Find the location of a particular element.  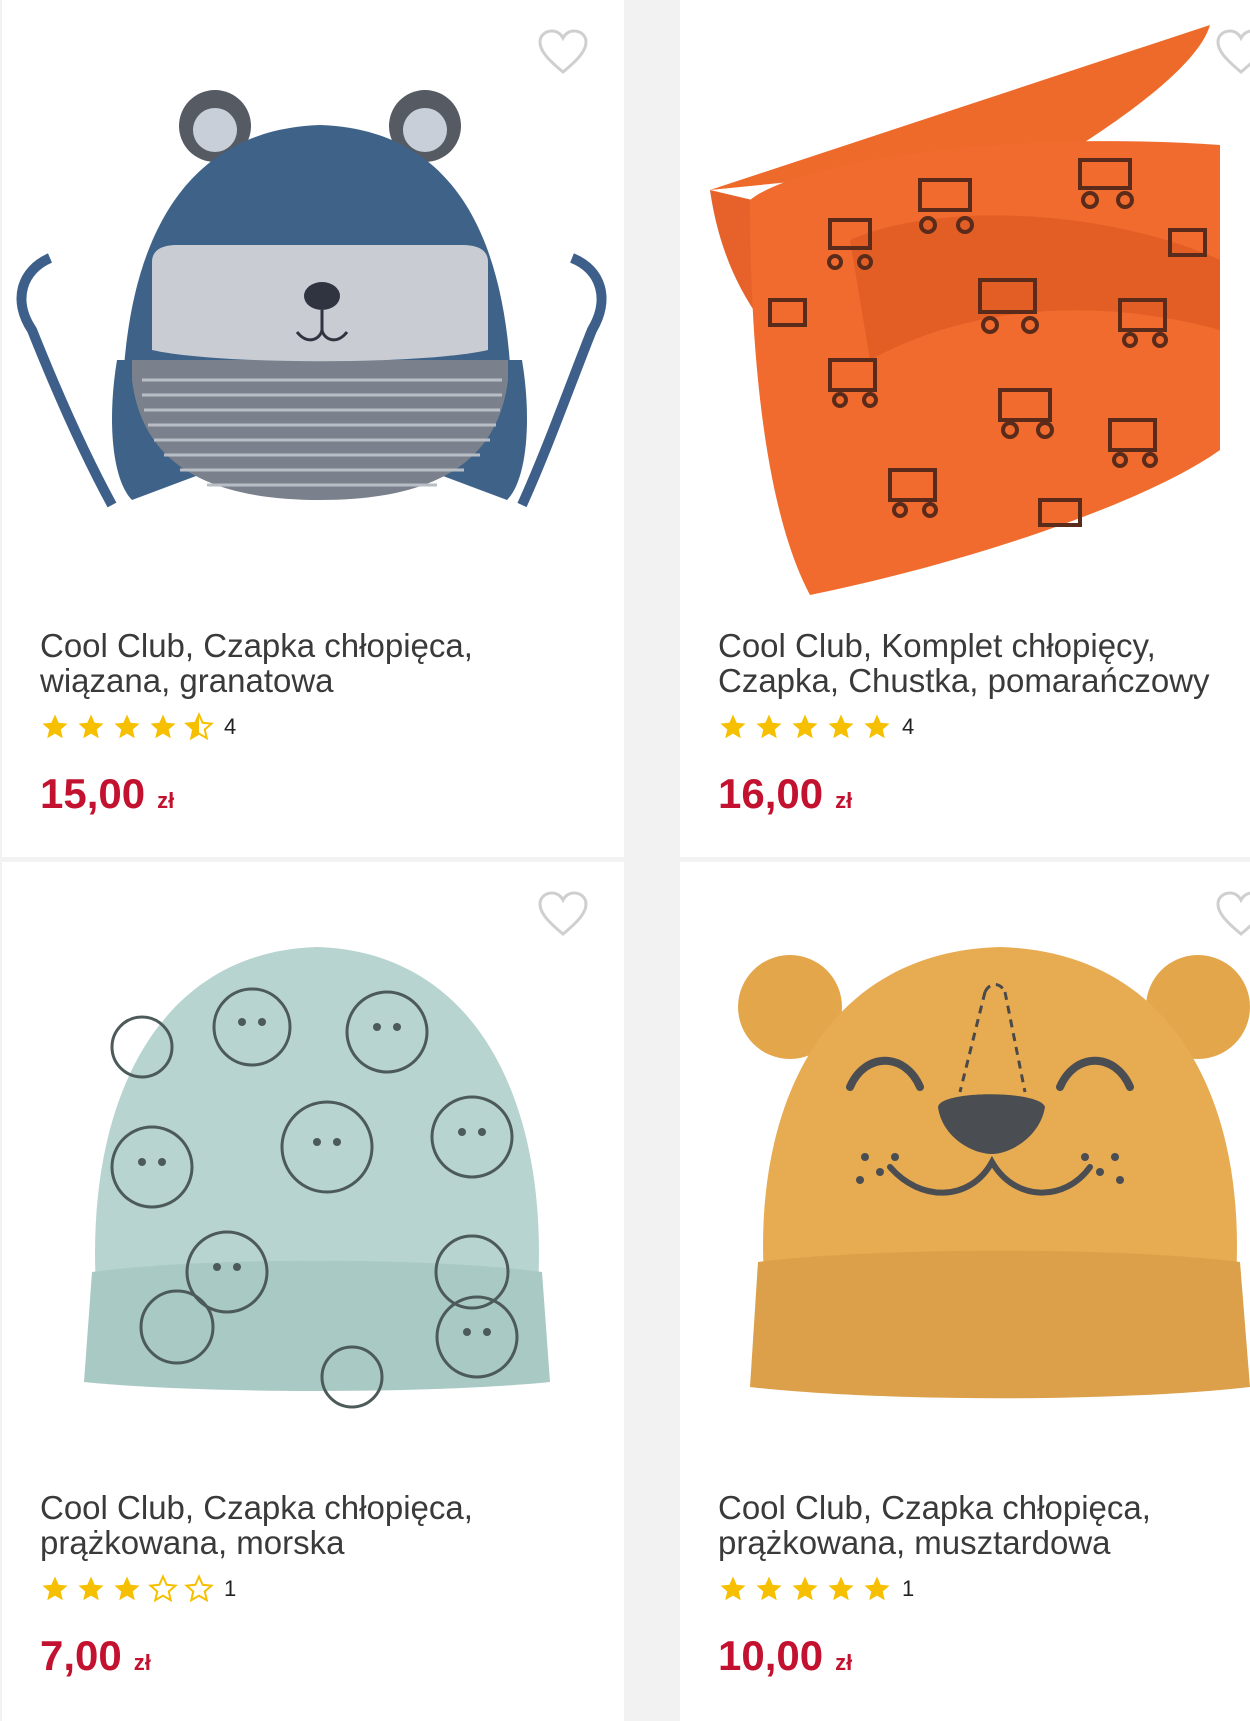

product-price: 10,00 zł is located at coordinates (785, 1656).